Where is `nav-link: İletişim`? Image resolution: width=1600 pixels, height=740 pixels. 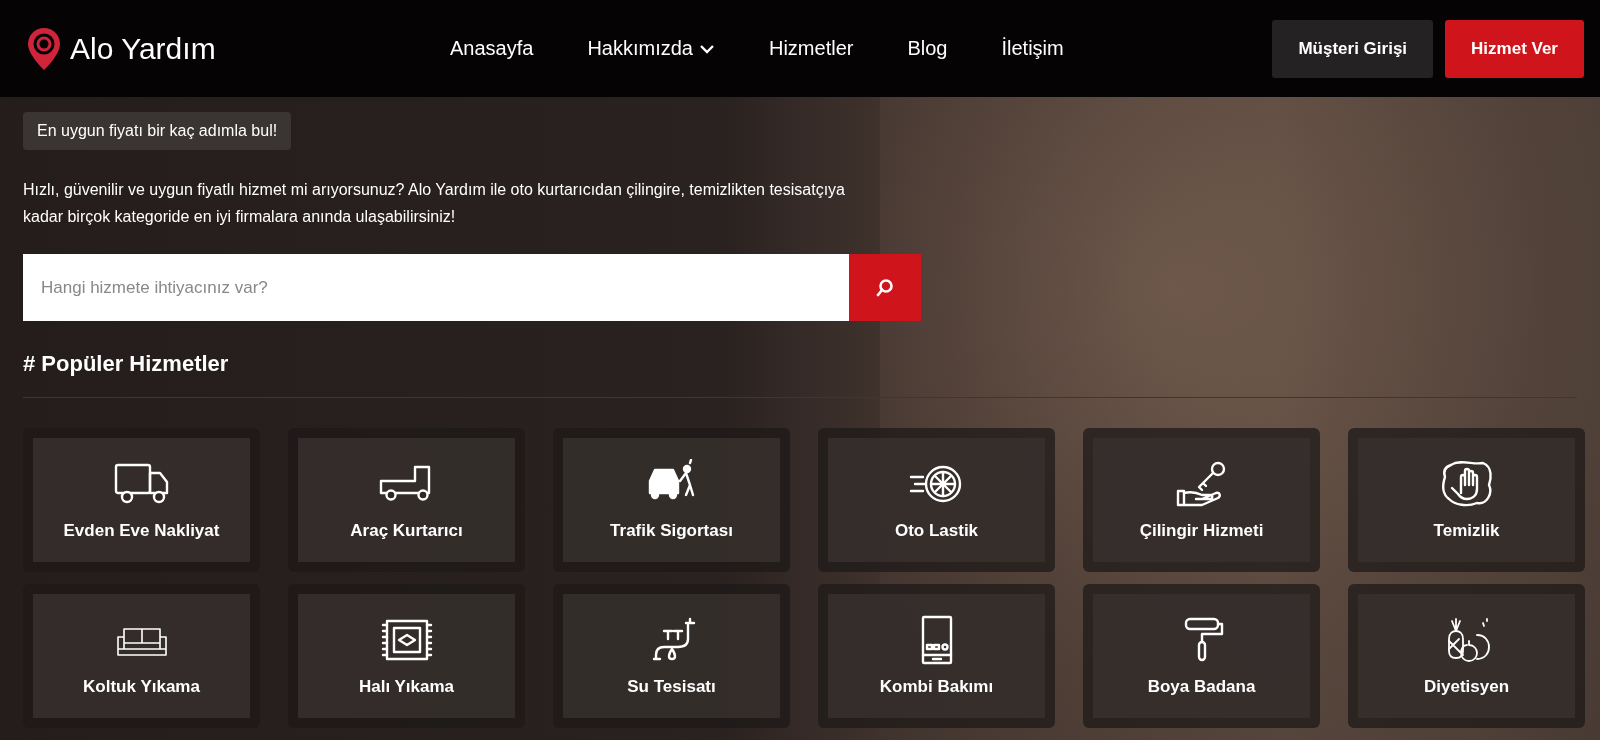
nav-link: İletişim is located at coordinates (1032, 48).